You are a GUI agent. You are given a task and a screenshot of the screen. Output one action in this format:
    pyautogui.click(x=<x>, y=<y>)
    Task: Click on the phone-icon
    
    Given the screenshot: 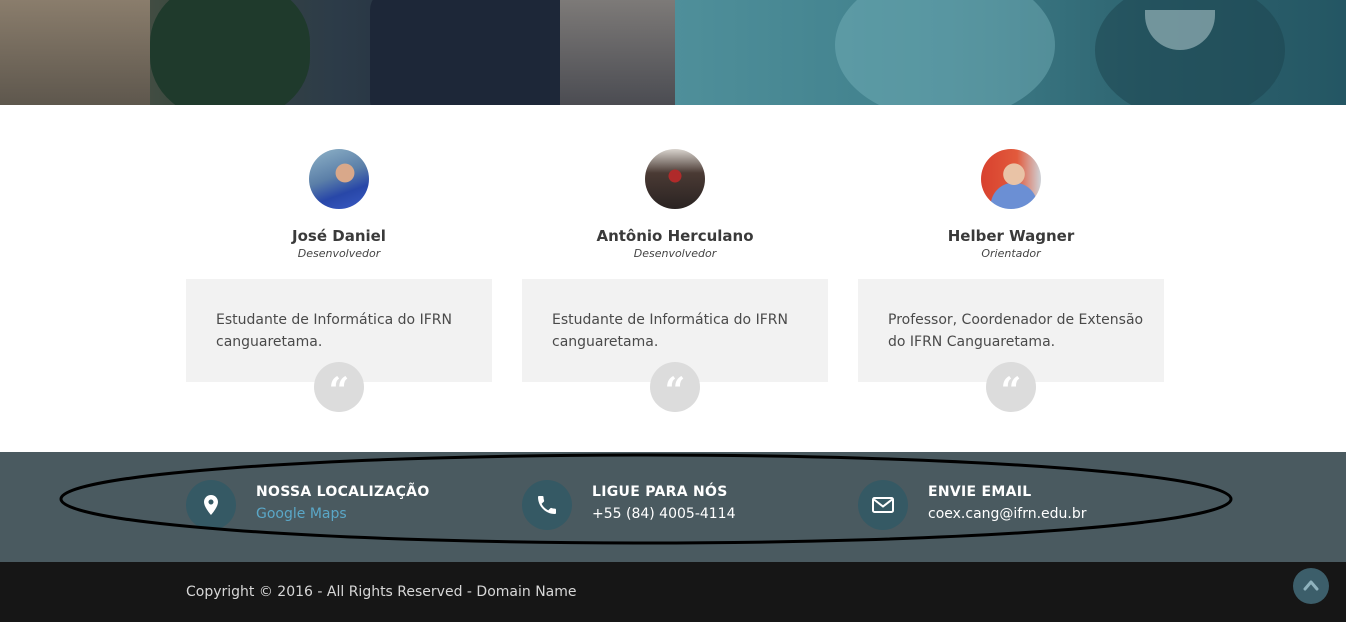 What is the action you would take?
    pyautogui.click(x=547, y=505)
    